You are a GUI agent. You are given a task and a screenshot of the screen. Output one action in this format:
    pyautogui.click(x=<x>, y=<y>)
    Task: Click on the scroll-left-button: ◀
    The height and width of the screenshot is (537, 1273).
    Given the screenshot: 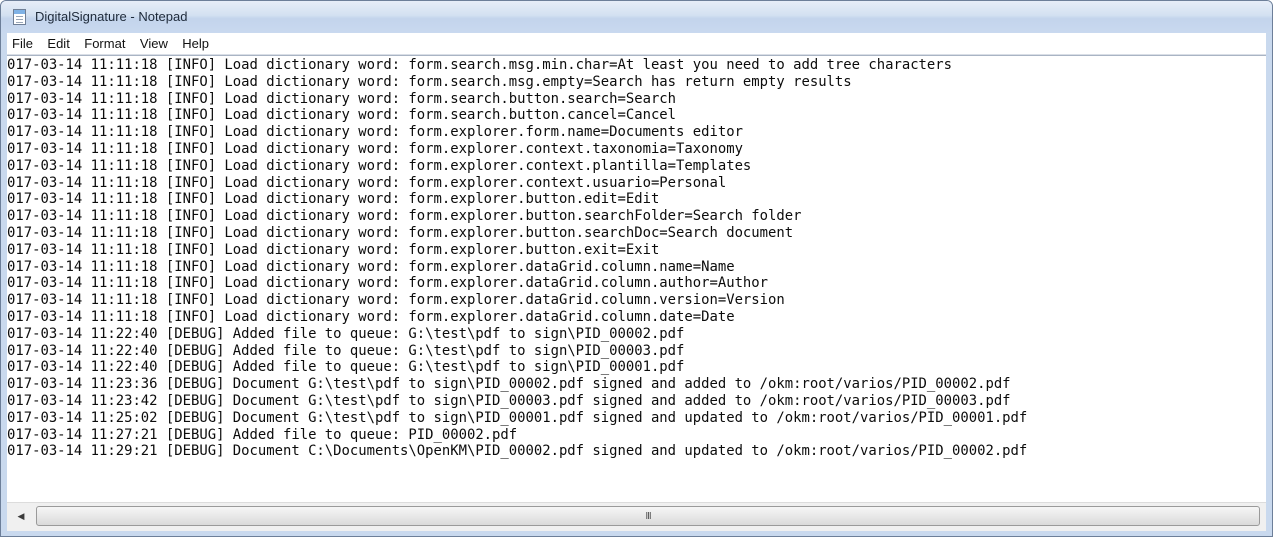 What is the action you would take?
    pyautogui.click(x=21, y=516)
    